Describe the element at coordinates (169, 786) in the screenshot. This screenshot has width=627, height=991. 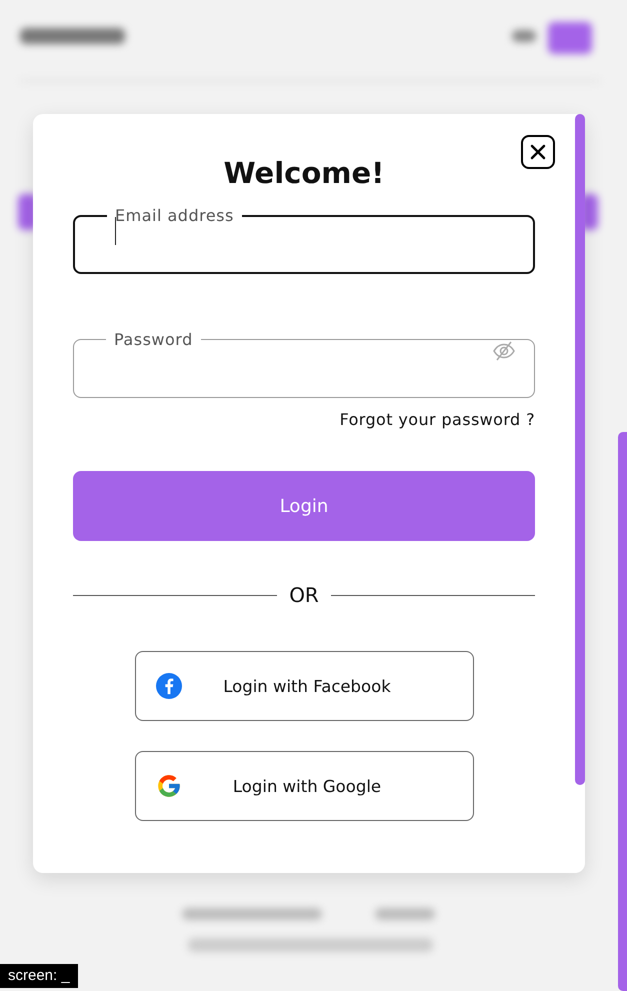
I see `google-icon` at that location.